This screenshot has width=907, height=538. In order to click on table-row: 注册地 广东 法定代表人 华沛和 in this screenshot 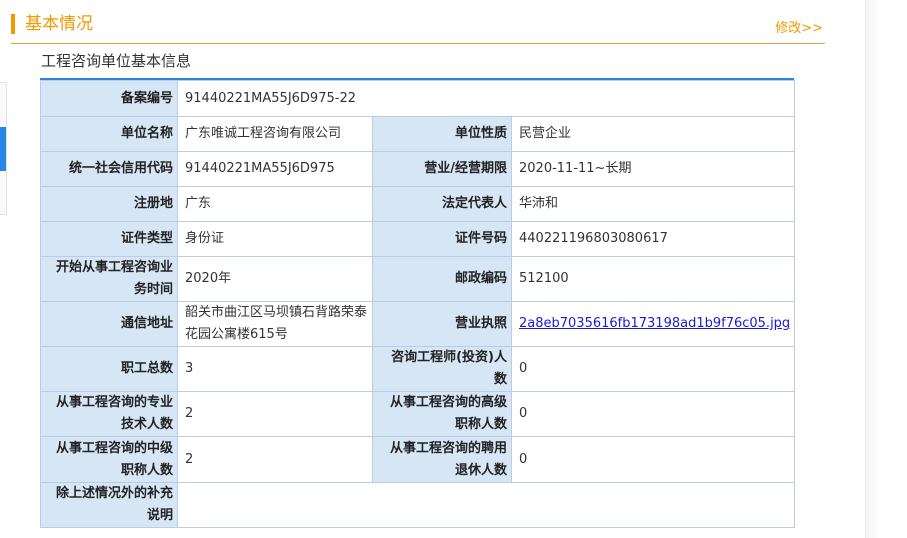, I will do `click(418, 204)`.